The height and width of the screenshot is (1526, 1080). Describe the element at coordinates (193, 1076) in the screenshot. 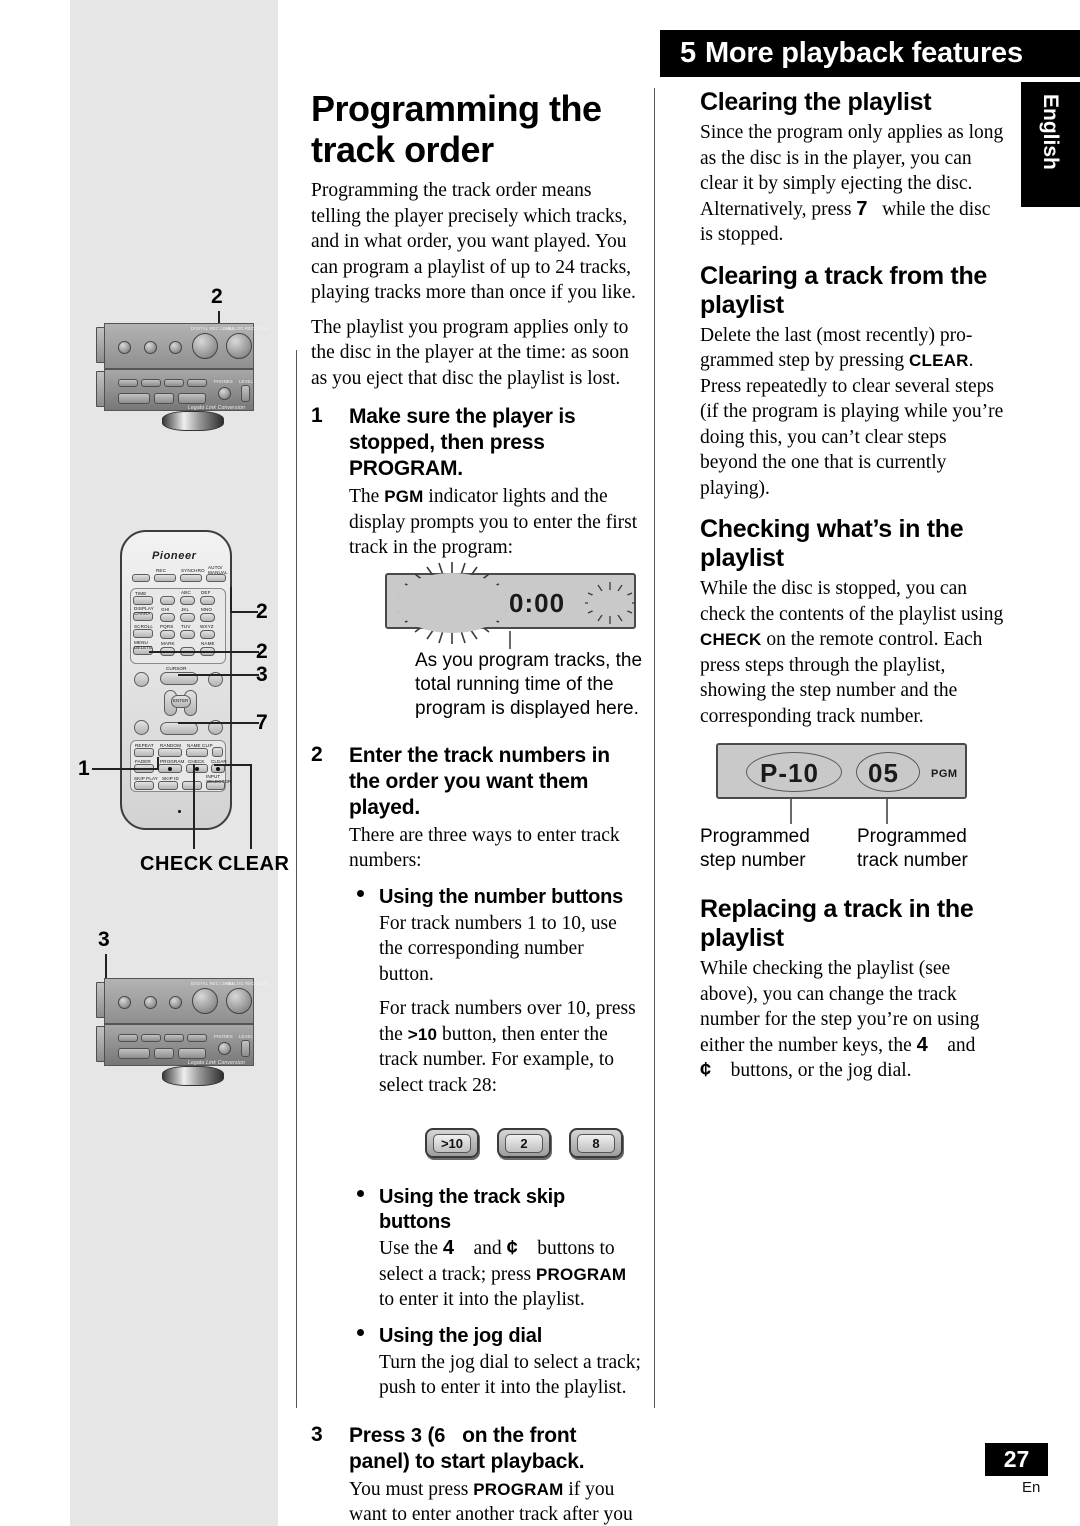

I see `panel2-disc-tray-graphic` at that location.